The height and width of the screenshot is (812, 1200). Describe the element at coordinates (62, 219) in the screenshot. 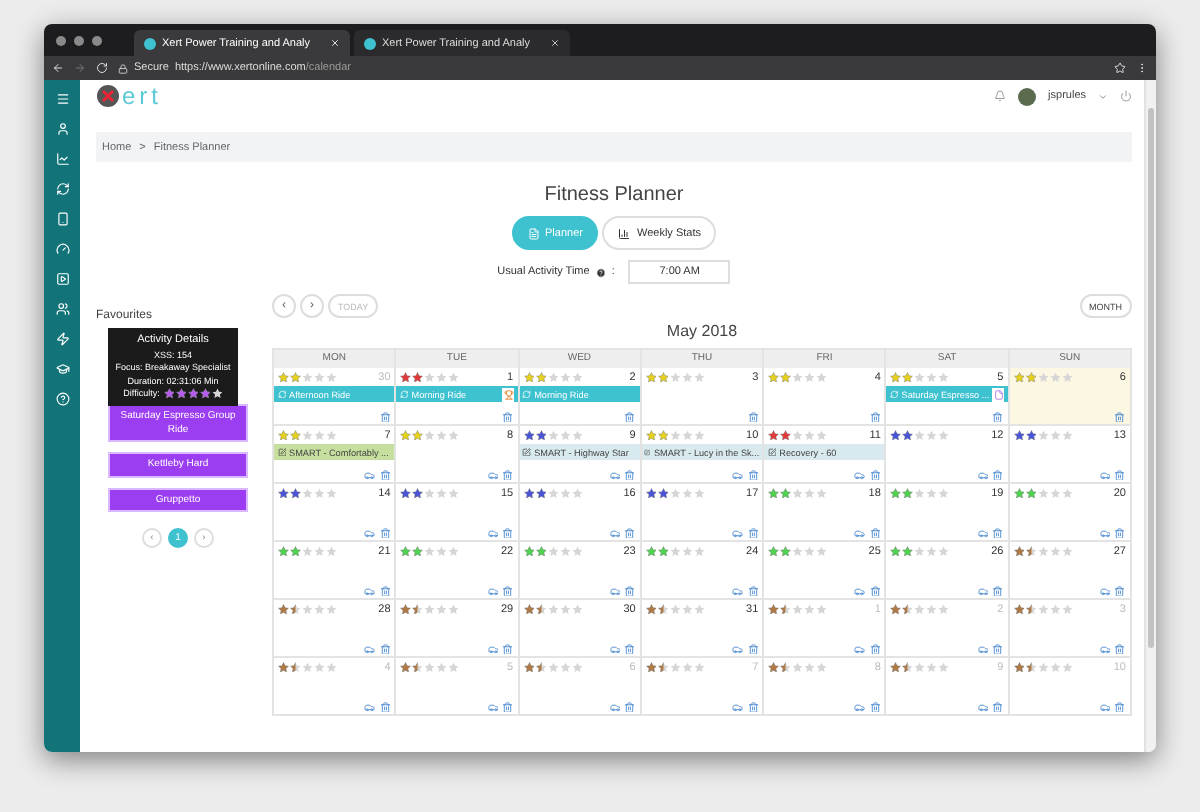

I see `phone-icon` at that location.